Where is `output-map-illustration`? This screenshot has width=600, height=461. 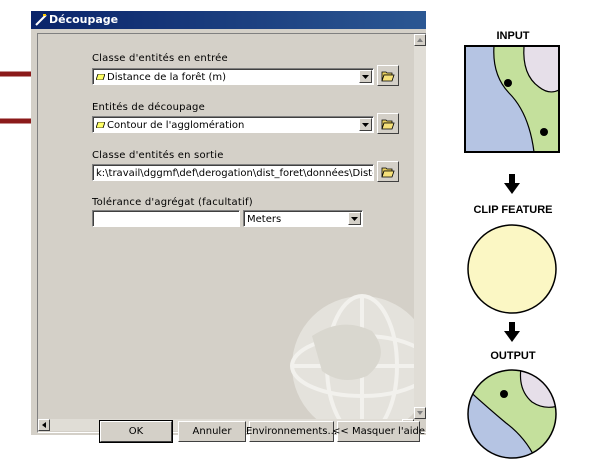
output-map-illustration is located at coordinates (512, 414).